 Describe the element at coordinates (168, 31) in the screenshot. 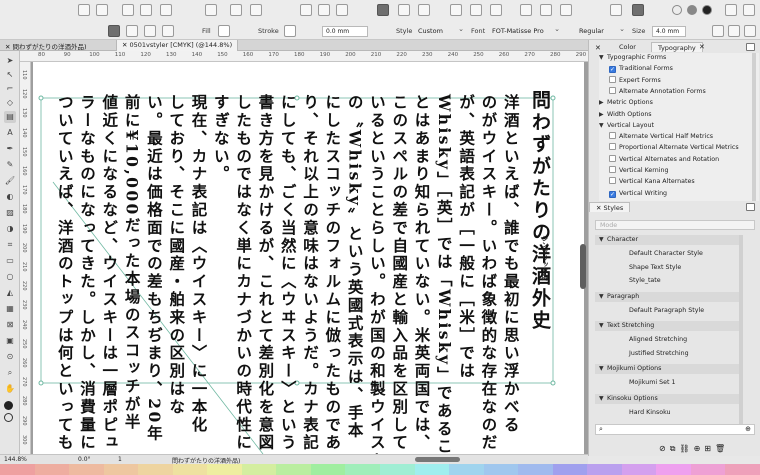

I see `crop-icon` at that location.